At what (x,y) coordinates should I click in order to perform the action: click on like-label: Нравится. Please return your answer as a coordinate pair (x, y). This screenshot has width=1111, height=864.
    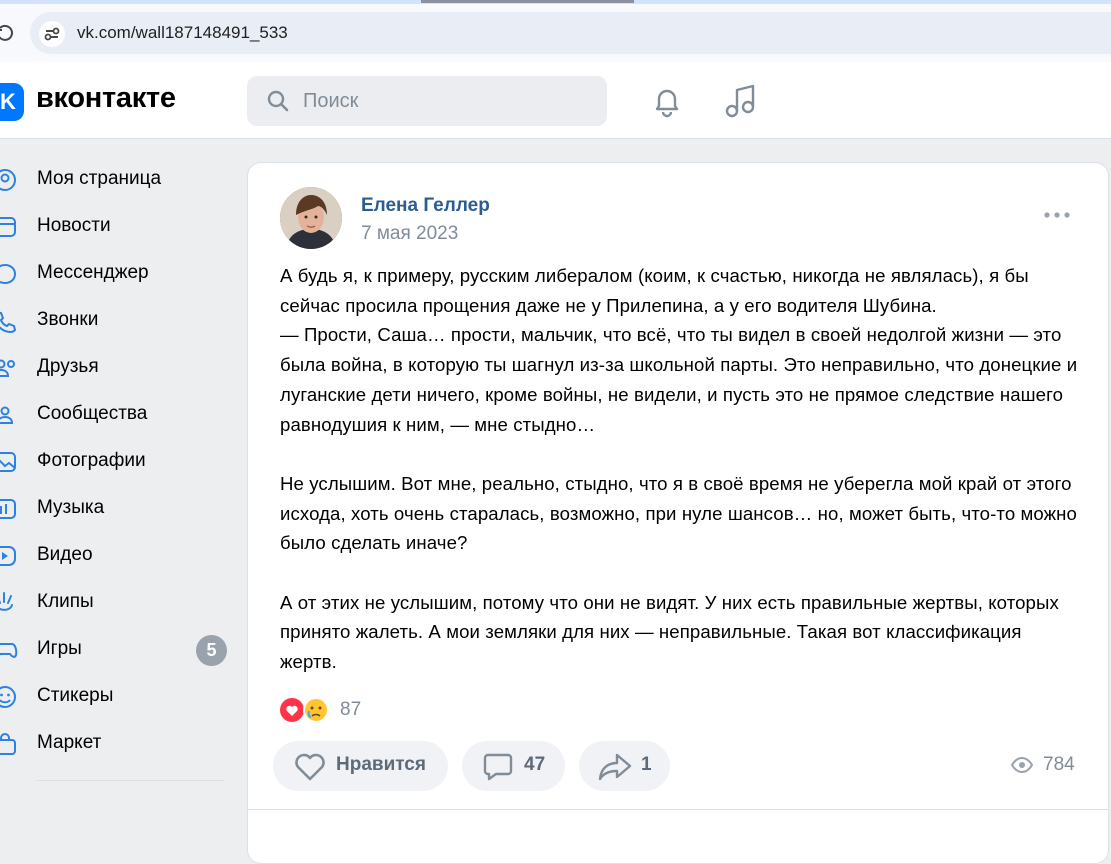
    Looking at the image, I should click on (381, 764).